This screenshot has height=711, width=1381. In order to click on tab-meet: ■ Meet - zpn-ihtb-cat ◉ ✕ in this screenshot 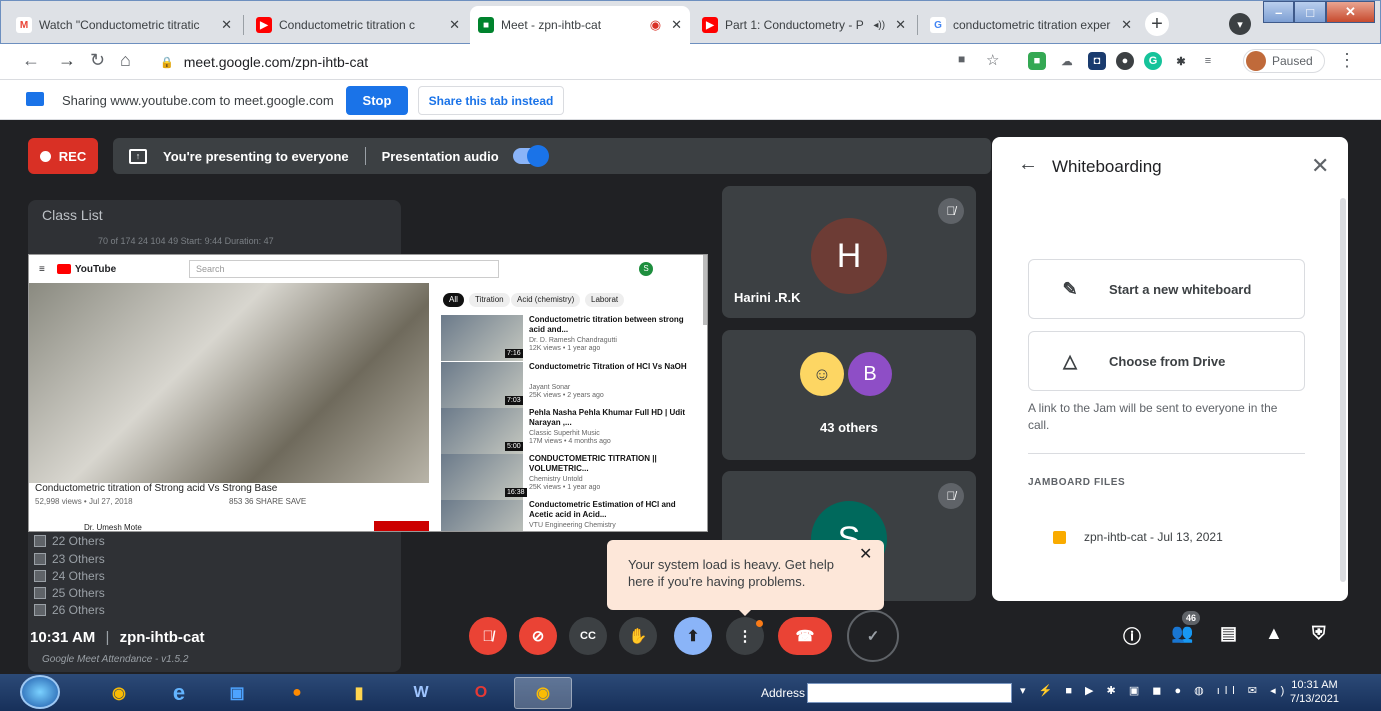, I will do `click(580, 25)`.